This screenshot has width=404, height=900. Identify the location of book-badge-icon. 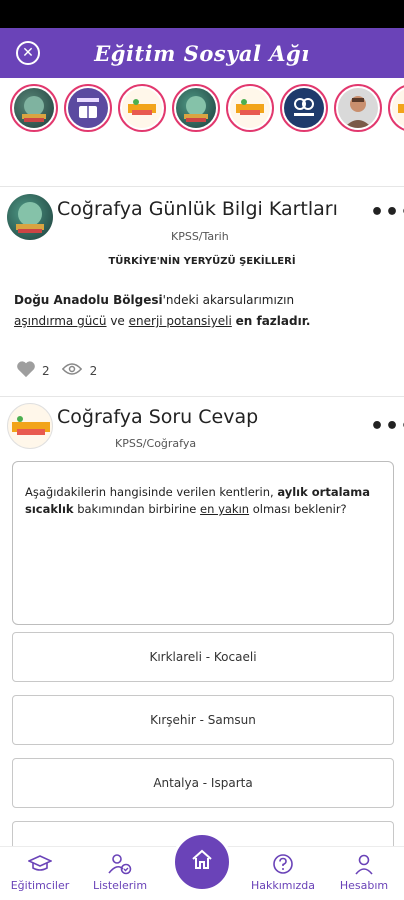
(88, 108).